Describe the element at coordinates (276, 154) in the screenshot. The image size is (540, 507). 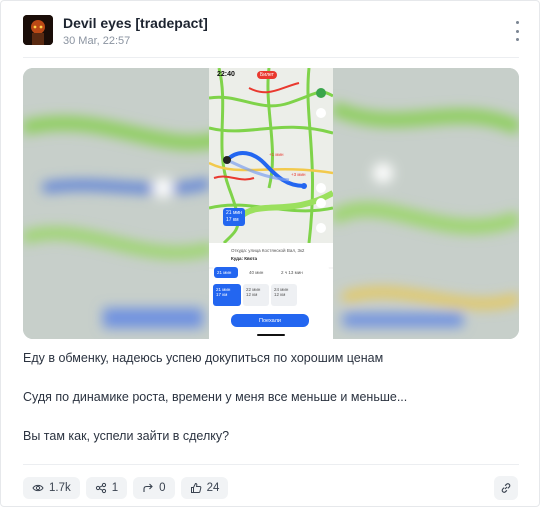
I see `traffic-label: +1 мин` at that location.